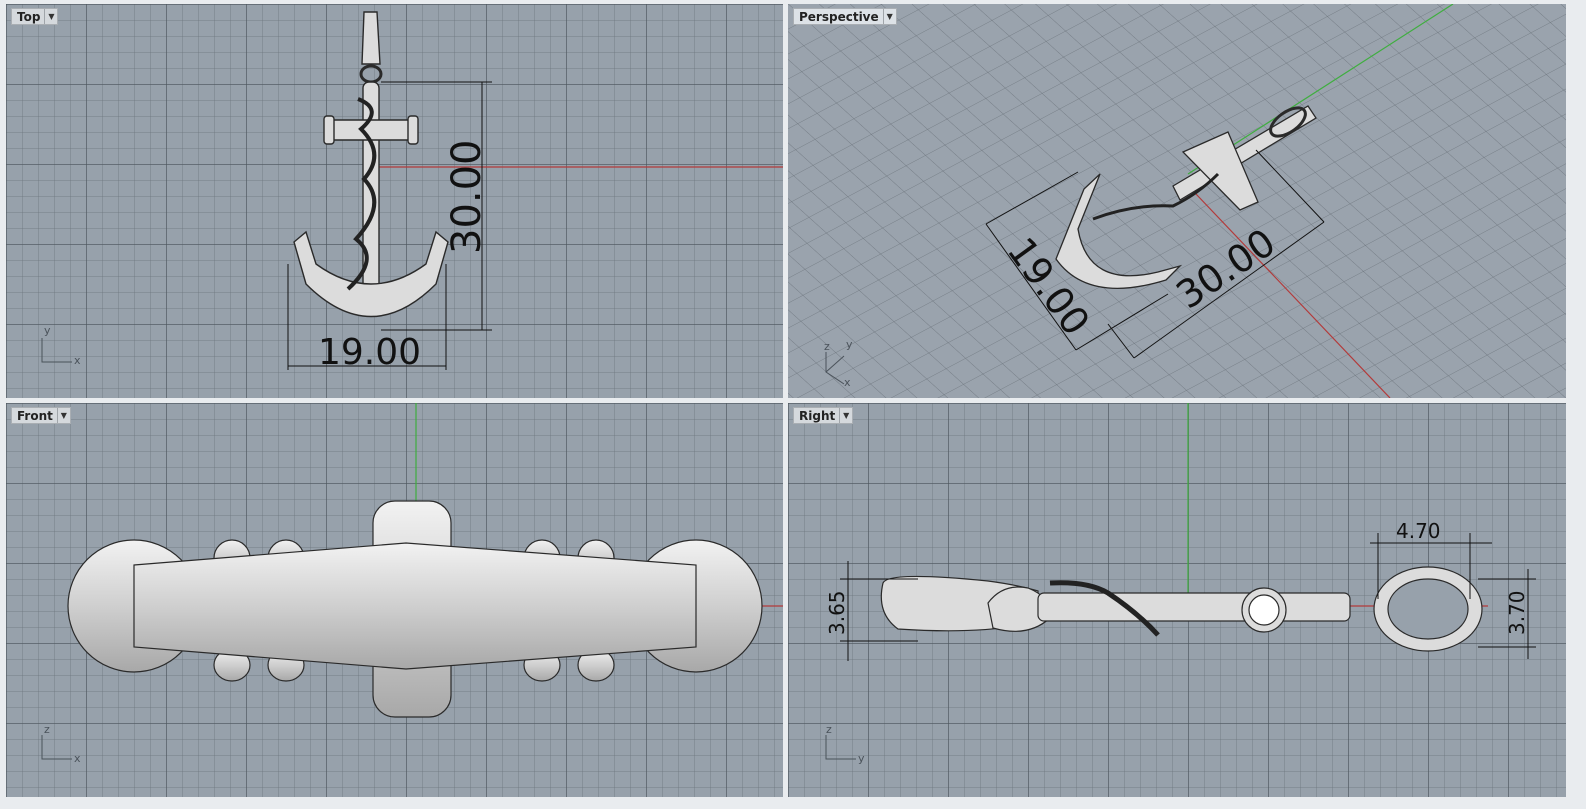 This screenshot has height=809, width=1586. I want to click on dim-loop-width-text: 4.70, so click(1418, 531).